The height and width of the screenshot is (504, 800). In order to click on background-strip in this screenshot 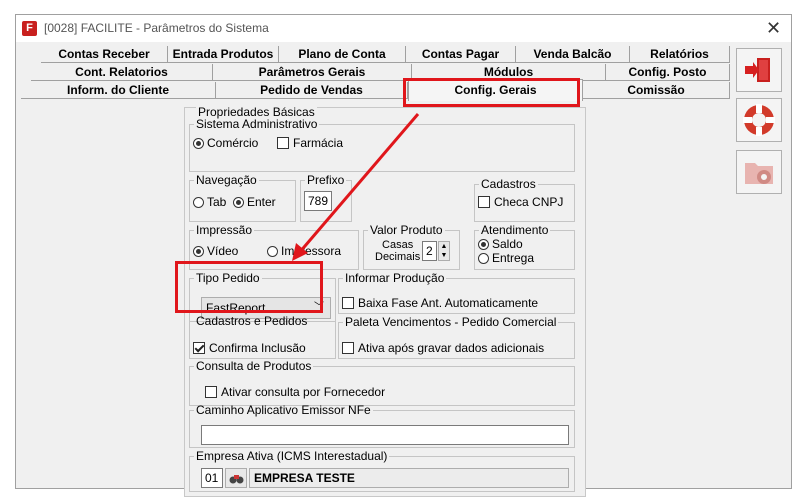, I will do `click(400, 7)`.